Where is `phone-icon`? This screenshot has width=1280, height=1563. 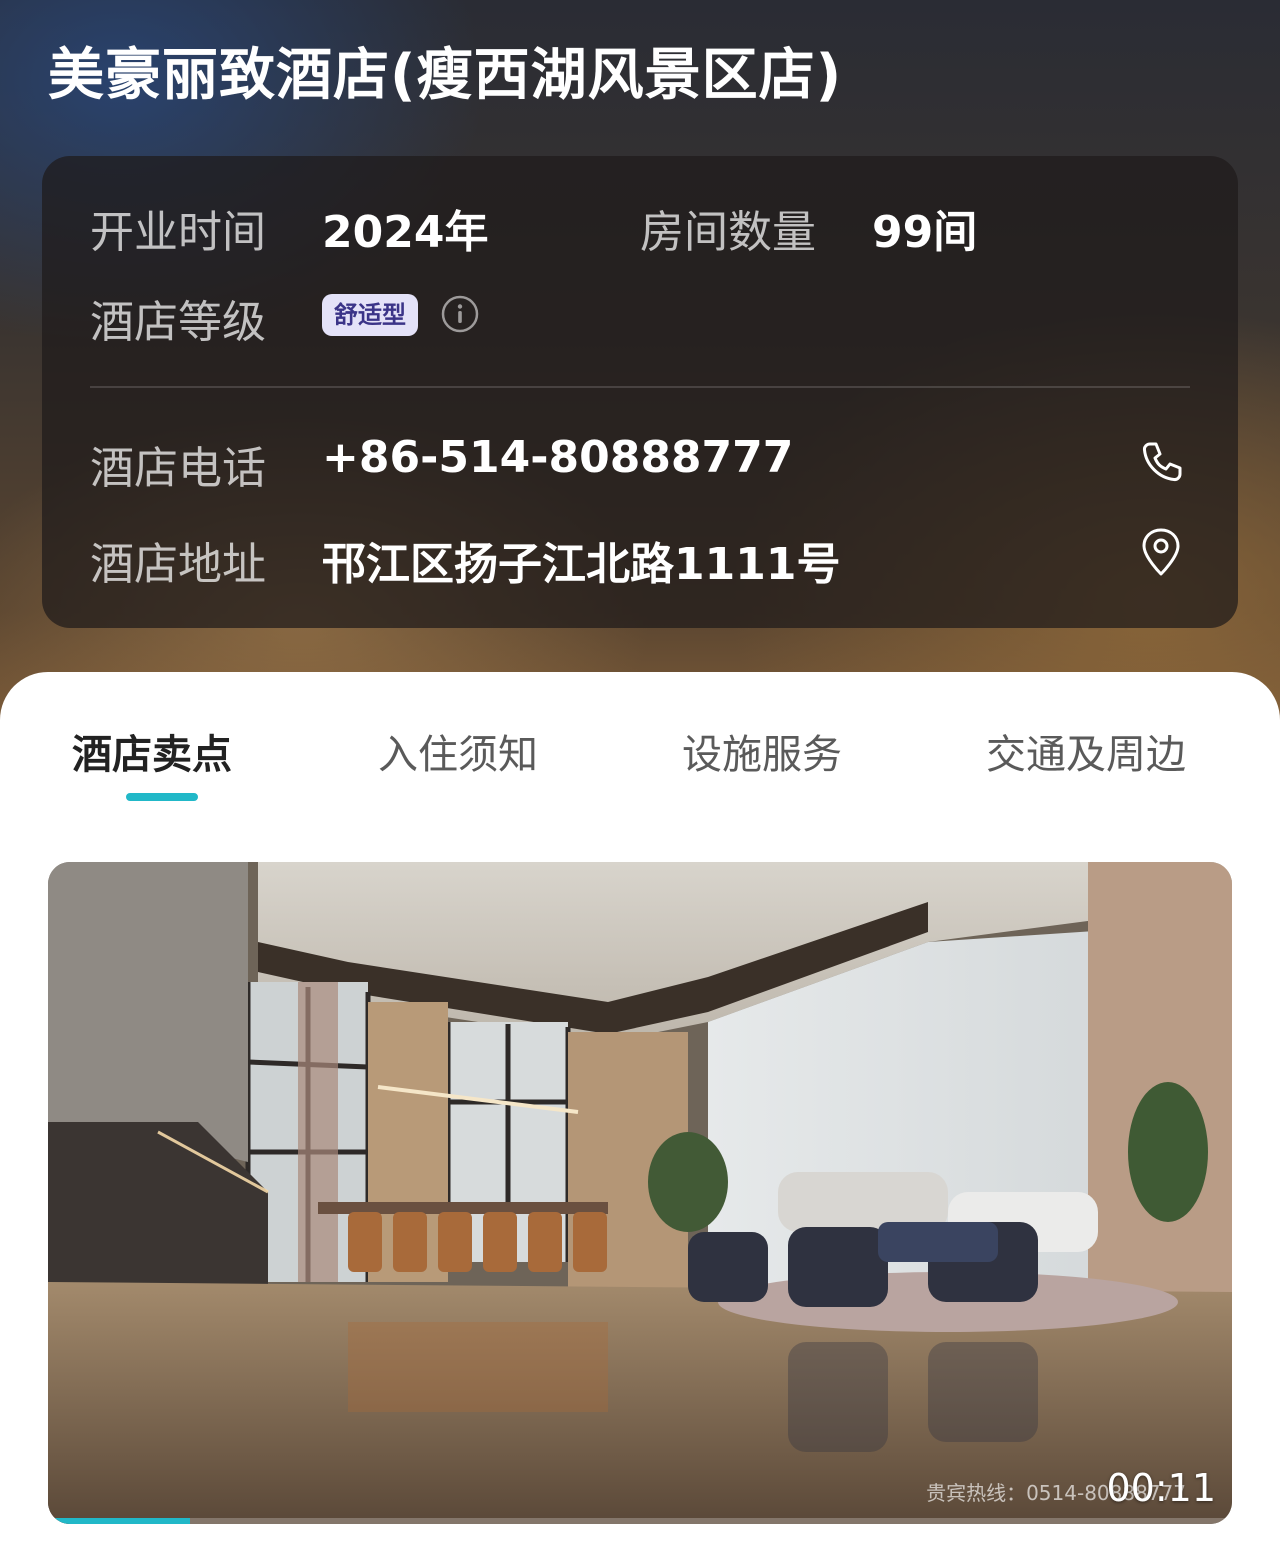 phone-icon is located at coordinates (1161, 462).